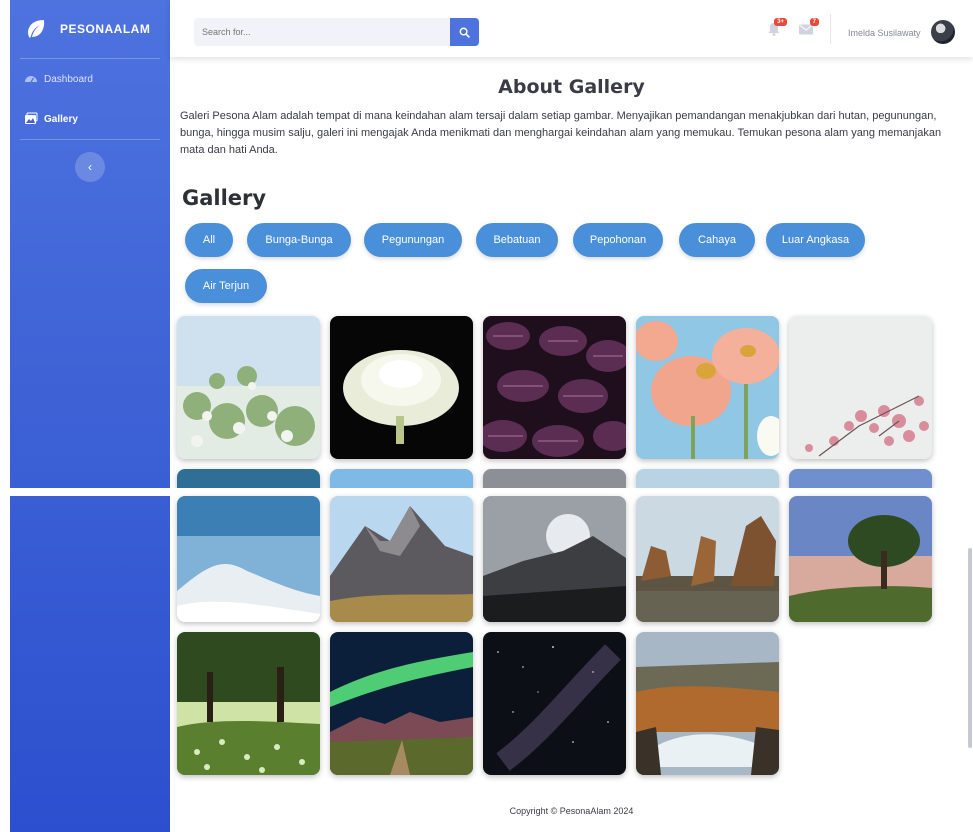  What do you see at coordinates (776, 27) in the screenshot?
I see `alerts-button: 3+` at bounding box center [776, 27].